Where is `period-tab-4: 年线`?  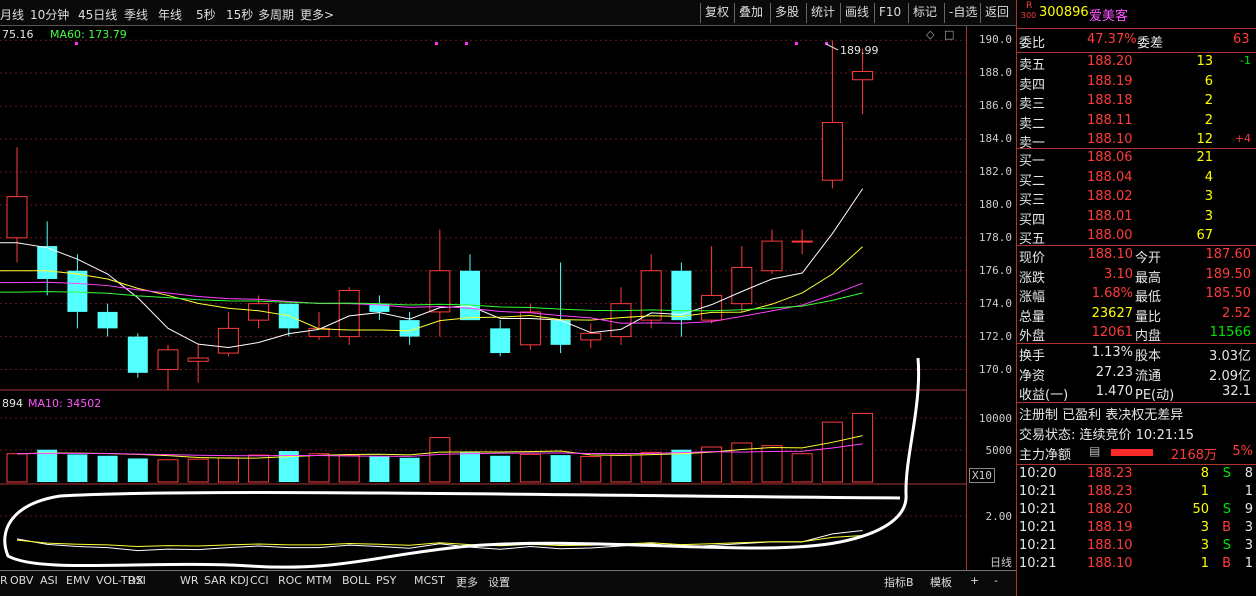
period-tab-4: 年线 is located at coordinates (170, 14).